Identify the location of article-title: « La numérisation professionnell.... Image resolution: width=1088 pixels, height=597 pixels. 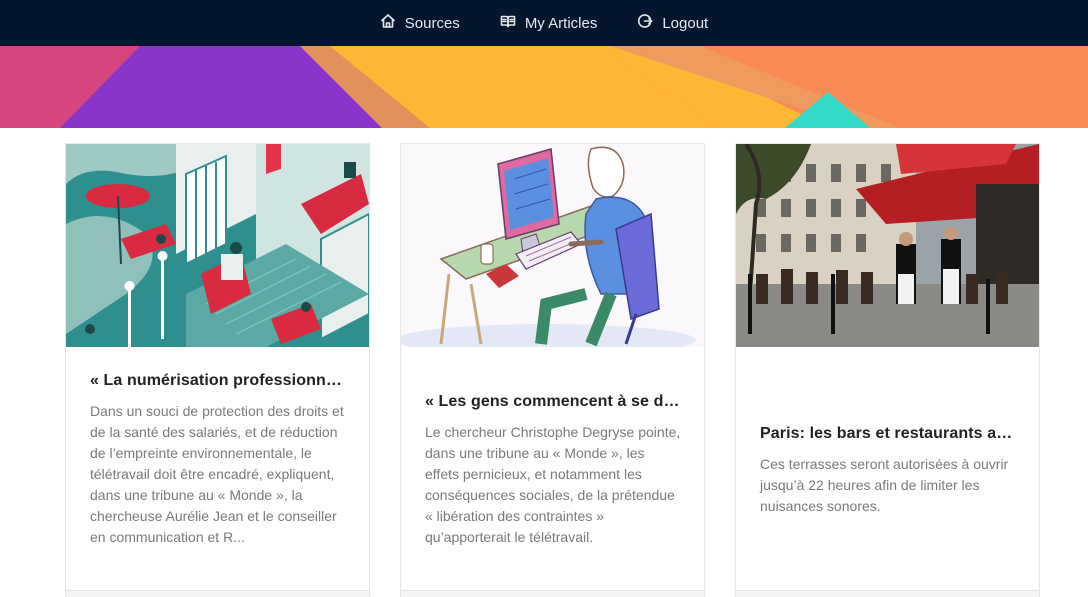
(218, 381).